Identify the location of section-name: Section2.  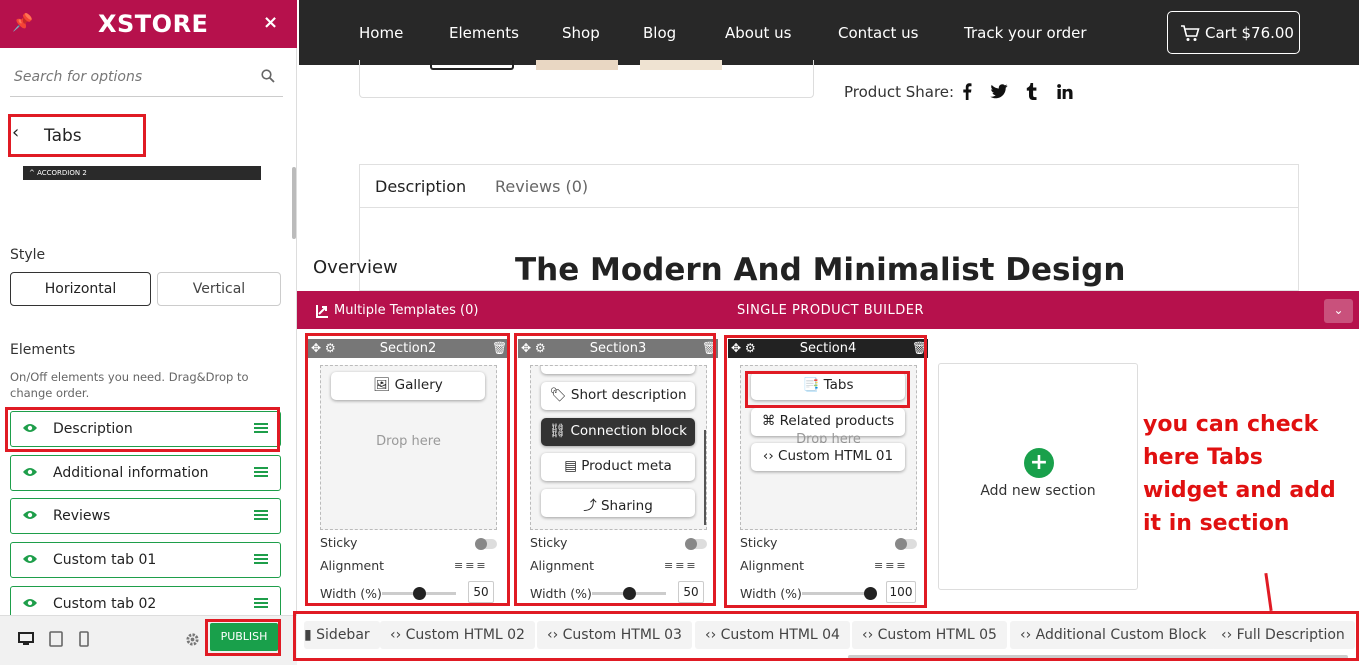
(408, 348).